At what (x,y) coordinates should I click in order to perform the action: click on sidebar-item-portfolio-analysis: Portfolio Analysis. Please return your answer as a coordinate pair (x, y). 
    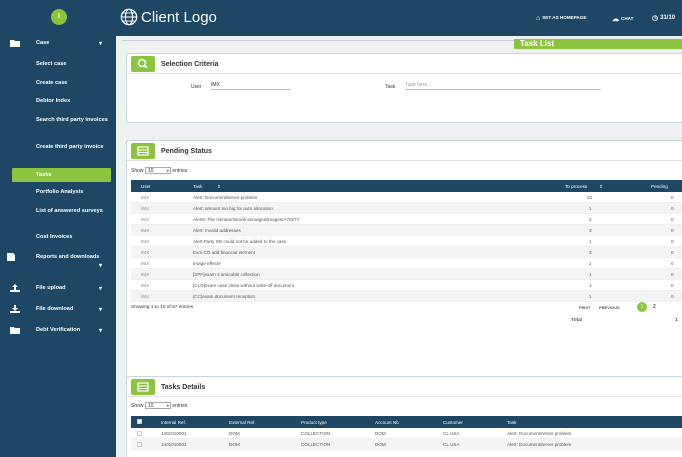
    Looking at the image, I should click on (74, 192).